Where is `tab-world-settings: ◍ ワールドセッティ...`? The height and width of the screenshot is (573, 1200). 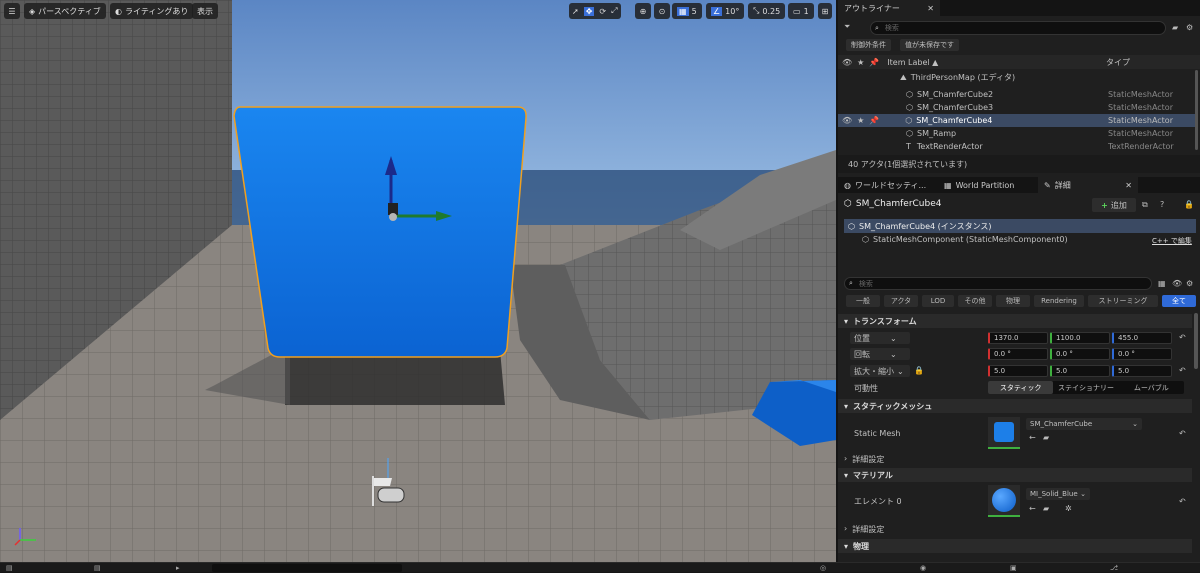 tab-world-settings: ◍ ワールドセッティ... is located at coordinates (888, 185).